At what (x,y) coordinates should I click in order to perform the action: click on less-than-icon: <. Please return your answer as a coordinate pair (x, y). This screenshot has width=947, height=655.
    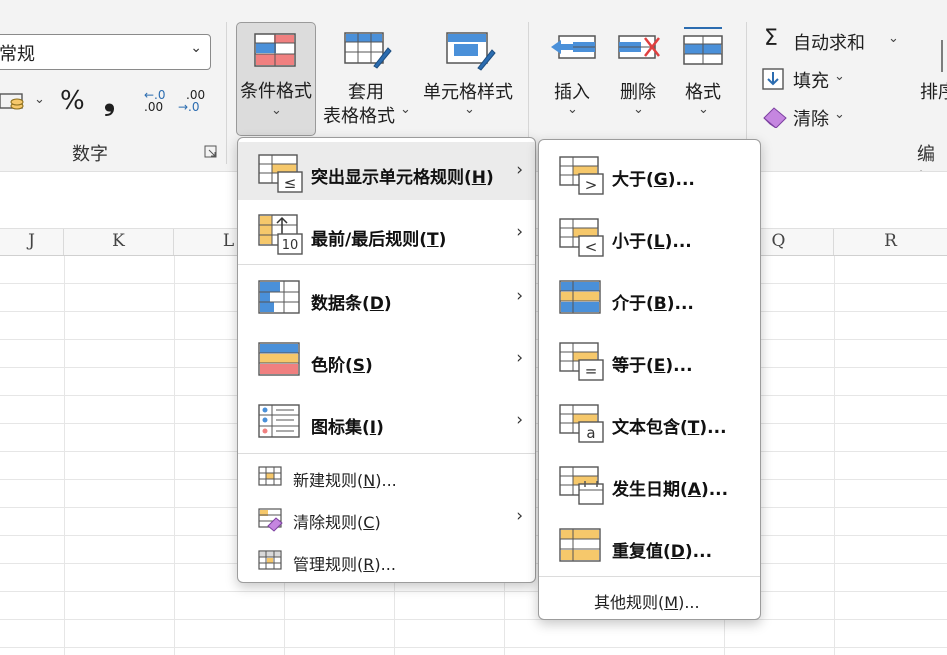
    Looking at the image, I should click on (581, 237).